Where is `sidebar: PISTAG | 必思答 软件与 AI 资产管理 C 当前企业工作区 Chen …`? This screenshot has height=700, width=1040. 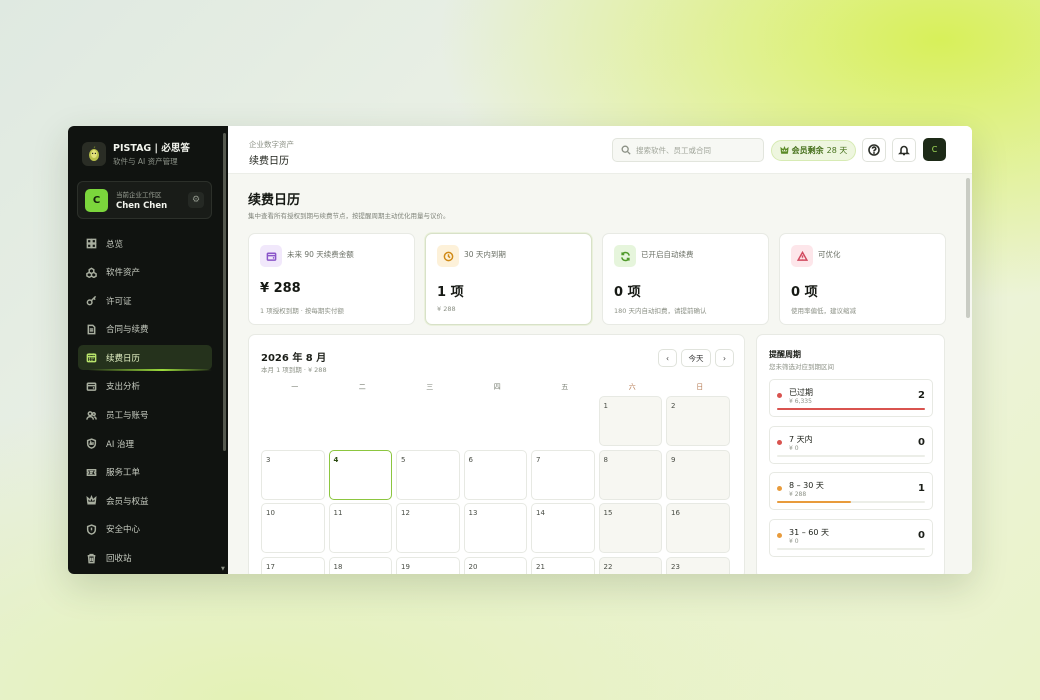 sidebar: PISTAG | 必思答 软件与 AI 资产管理 C 当前企业工作区 Chen … is located at coordinates (148, 350).